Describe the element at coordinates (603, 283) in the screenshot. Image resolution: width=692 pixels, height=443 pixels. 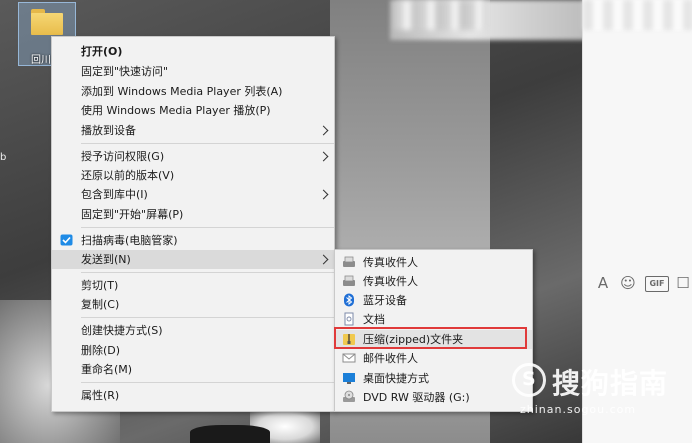
I see `font-format-icon: A` at that location.